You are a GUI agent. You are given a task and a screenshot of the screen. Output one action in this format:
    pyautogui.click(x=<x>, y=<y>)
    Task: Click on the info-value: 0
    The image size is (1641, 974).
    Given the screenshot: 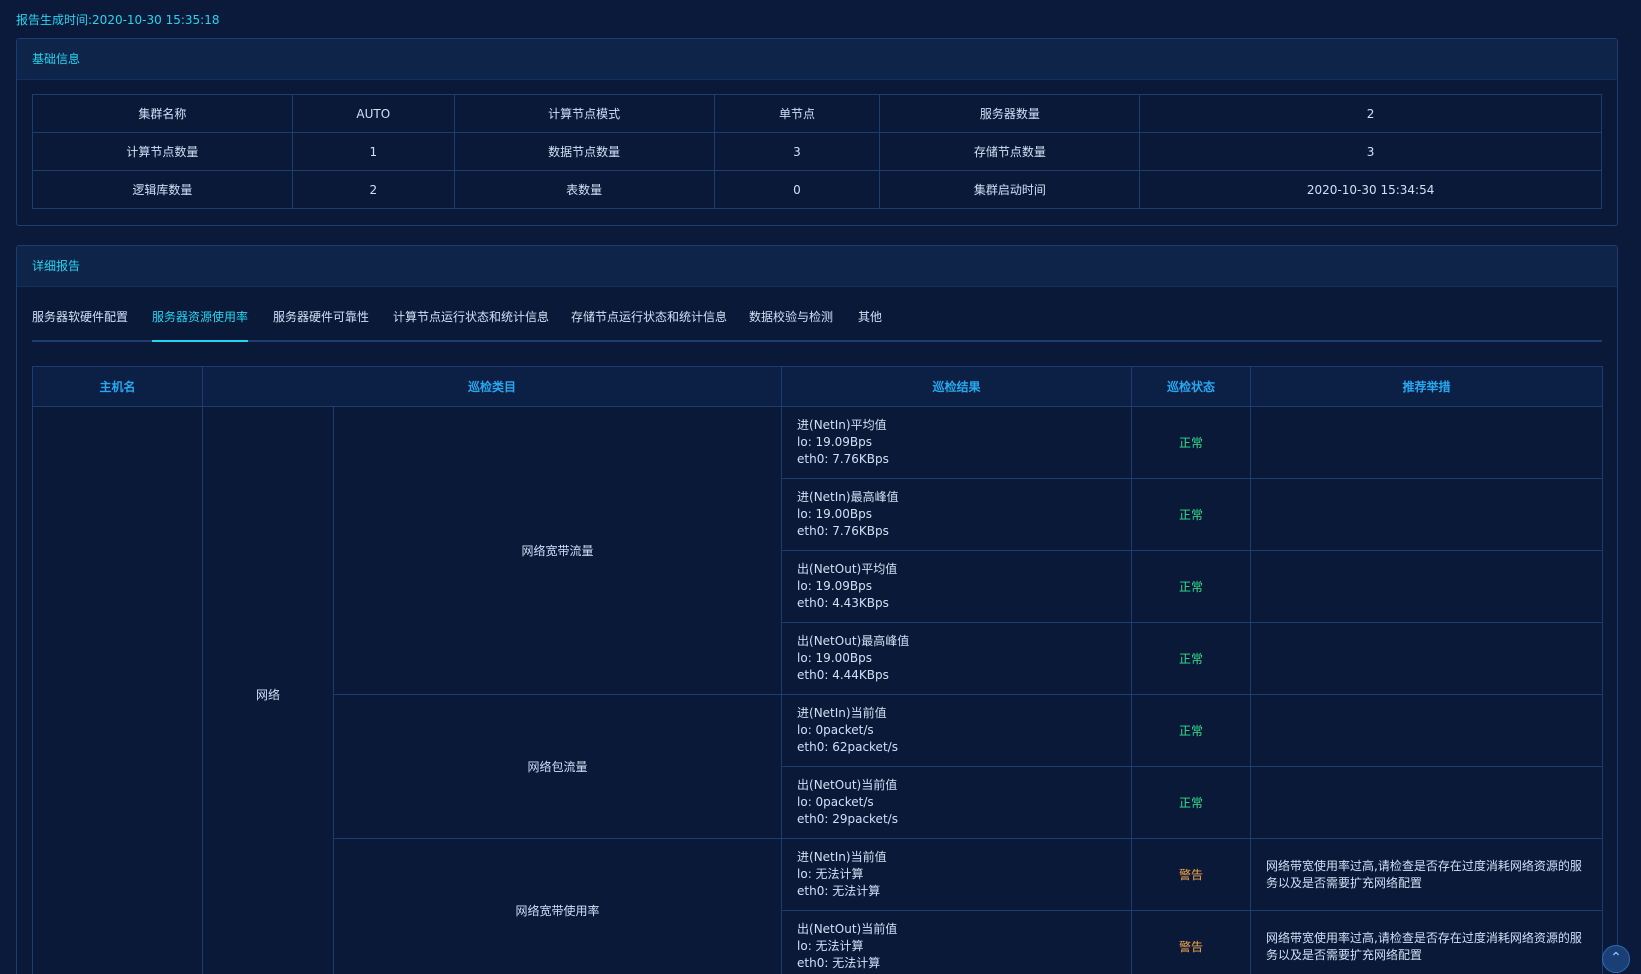 What is the action you would take?
    pyautogui.click(x=797, y=189)
    